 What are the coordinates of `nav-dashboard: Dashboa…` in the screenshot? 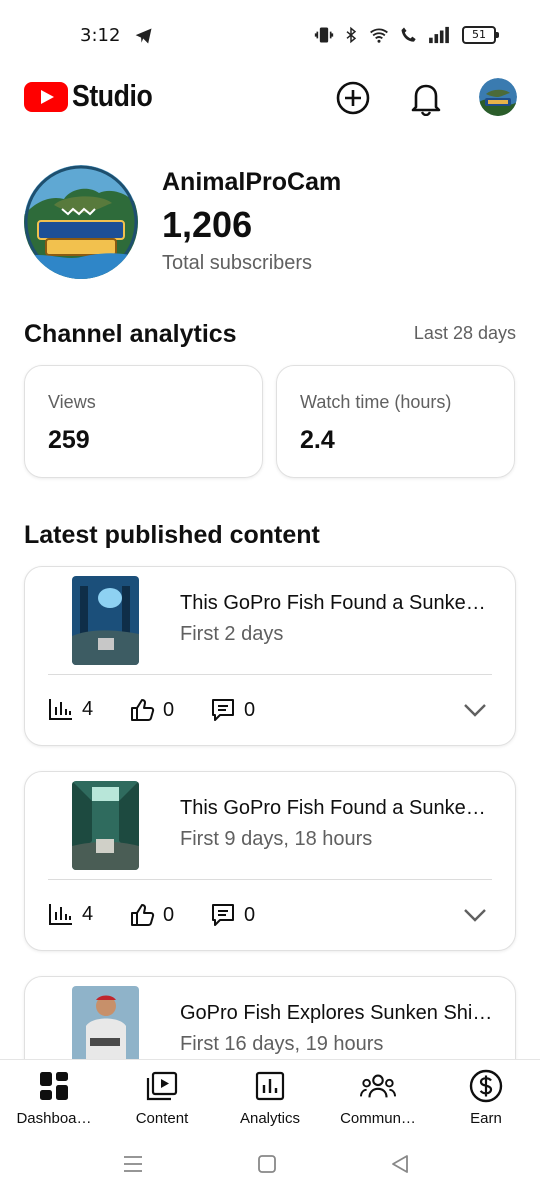 It's located at (54, 1097).